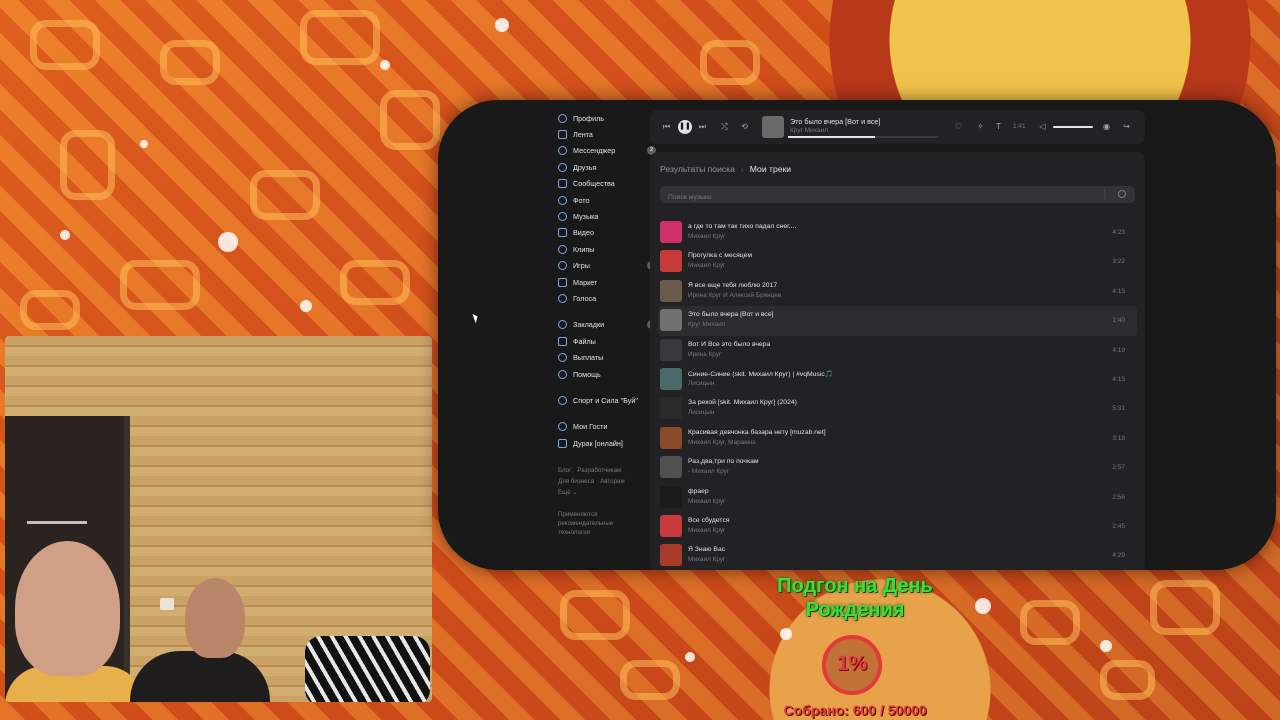 This screenshot has width=1280, height=720. Describe the element at coordinates (599, 470) in the screenshot. I see `footer-link: Разработчикам` at that location.